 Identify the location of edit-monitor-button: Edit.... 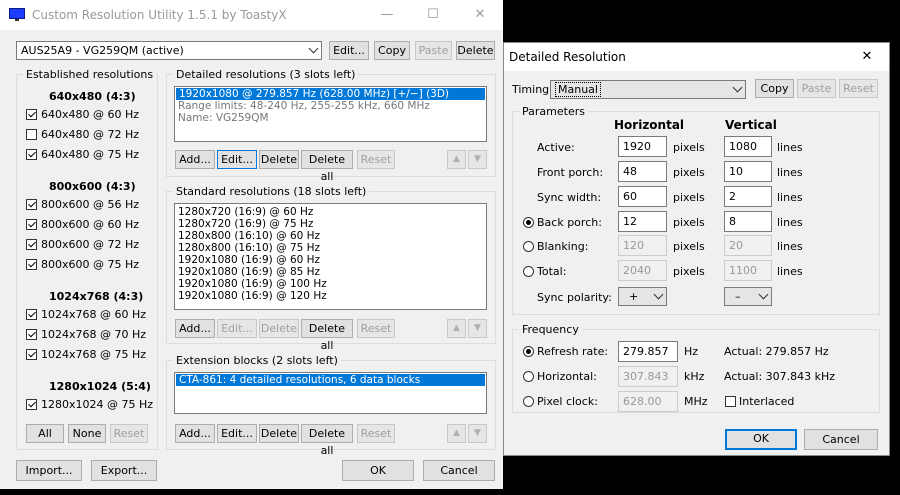
(349, 50).